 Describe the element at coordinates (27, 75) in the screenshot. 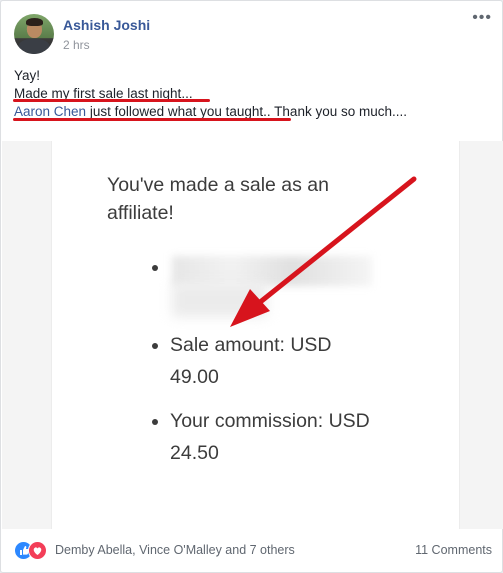

I see `post-text-line-1: Yay!` at that location.